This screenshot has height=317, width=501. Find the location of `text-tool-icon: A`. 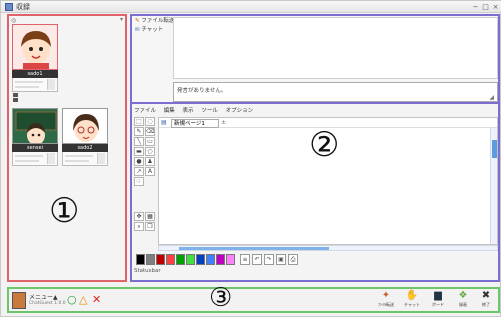

text-tool-icon: A is located at coordinates (150, 171).